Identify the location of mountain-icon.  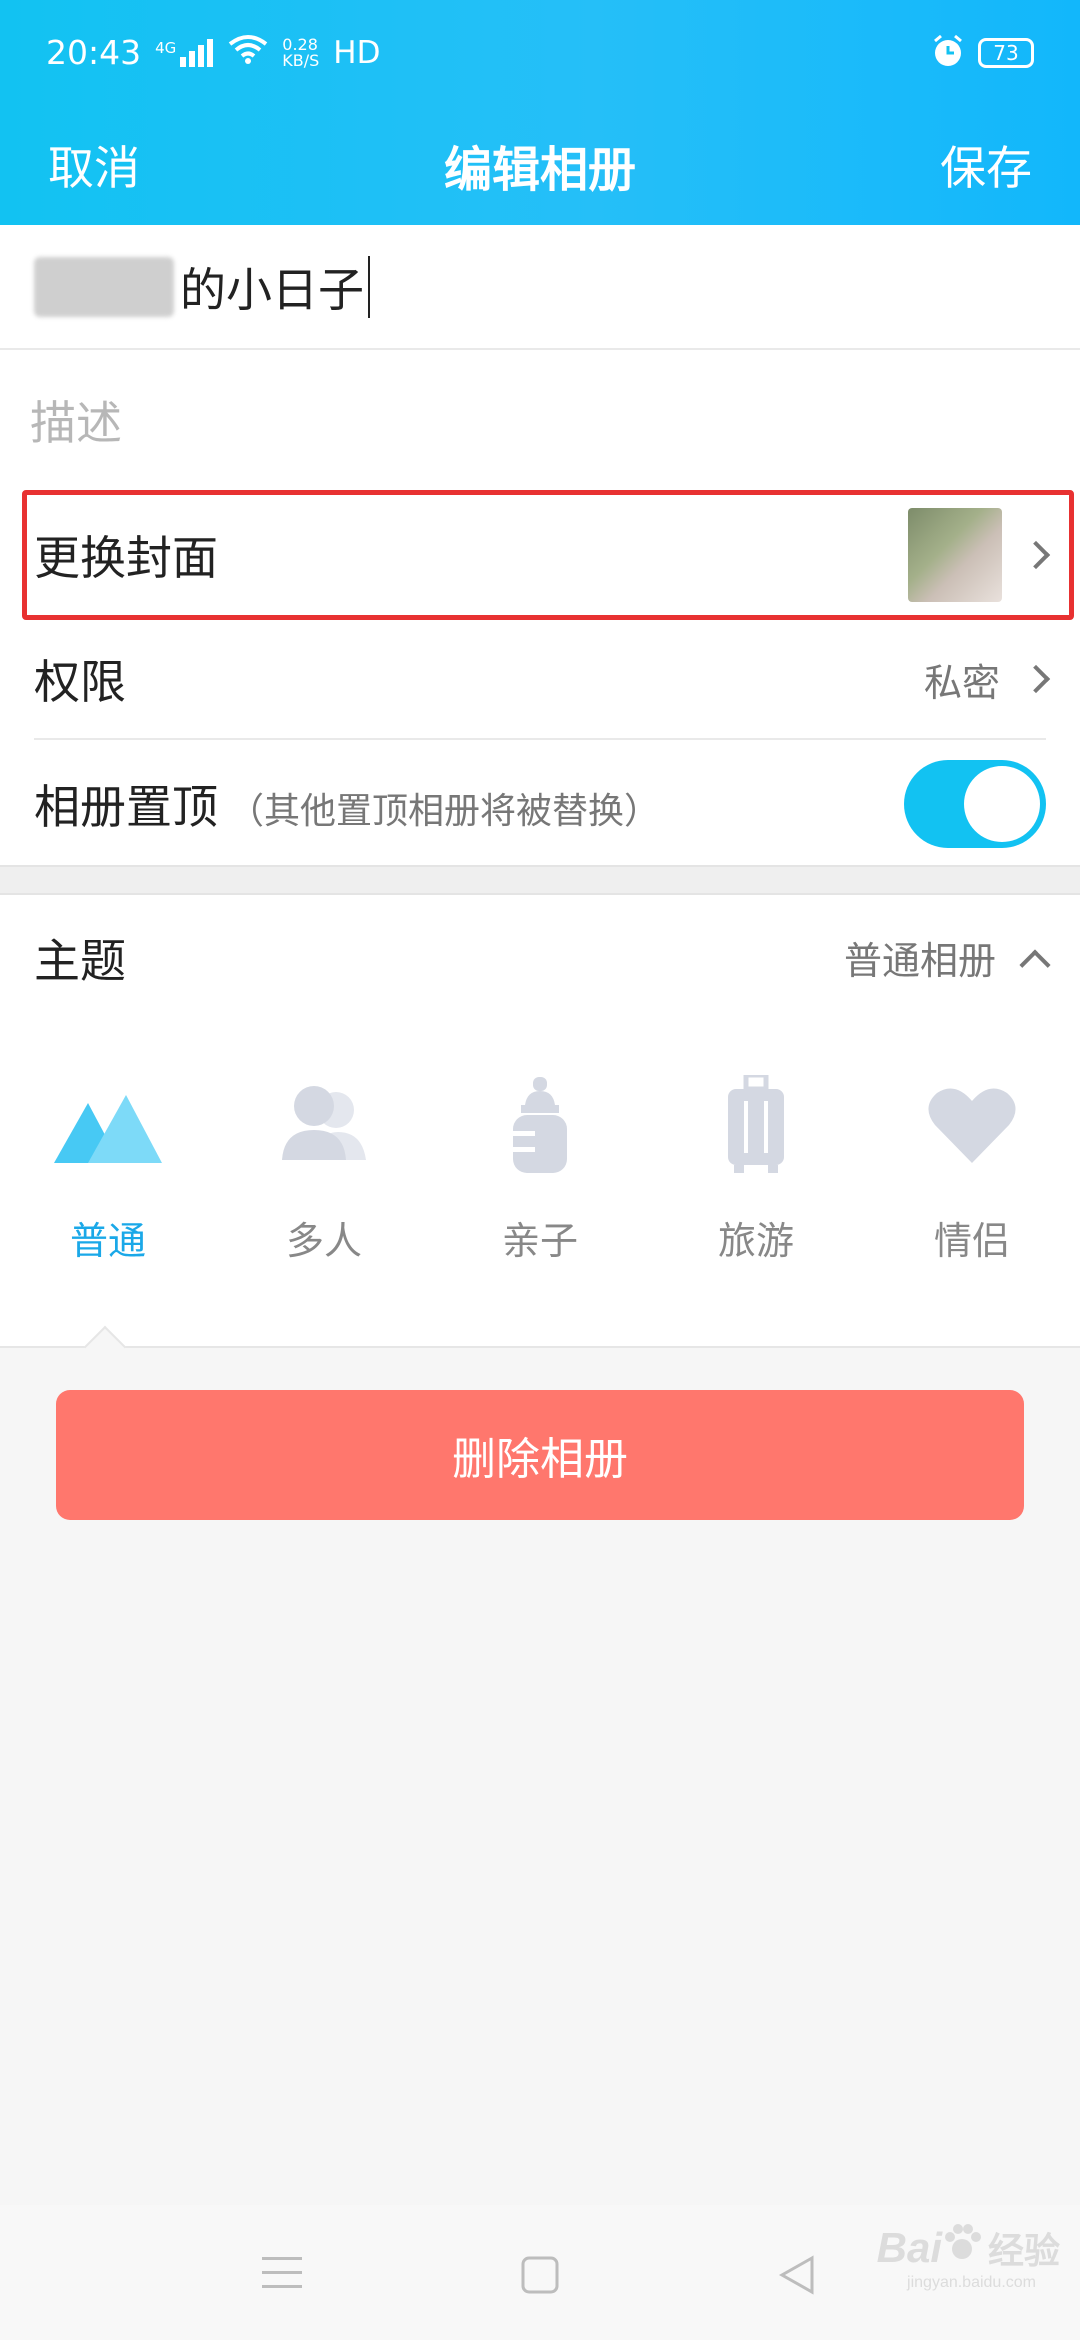
(108, 1125).